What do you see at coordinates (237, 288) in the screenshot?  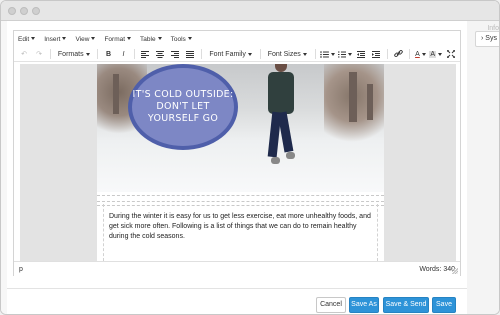 I see `footer-divider` at bounding box center [237, 288].